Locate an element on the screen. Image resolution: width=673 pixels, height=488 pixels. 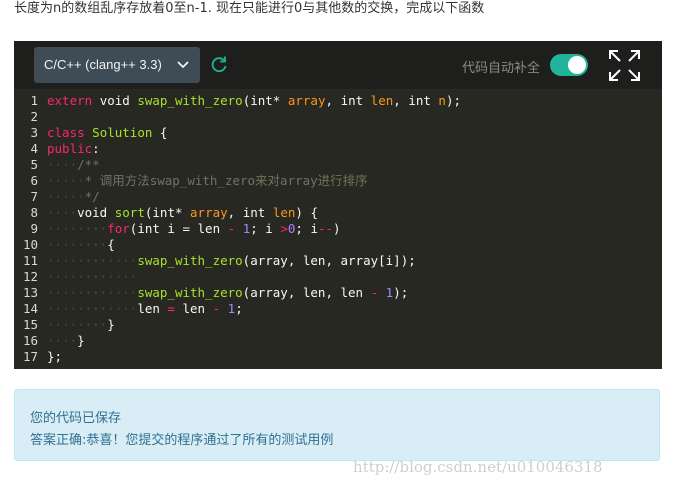
language-select: C/C++ (clang++ 3.3) is located at coordinates (117, 65).